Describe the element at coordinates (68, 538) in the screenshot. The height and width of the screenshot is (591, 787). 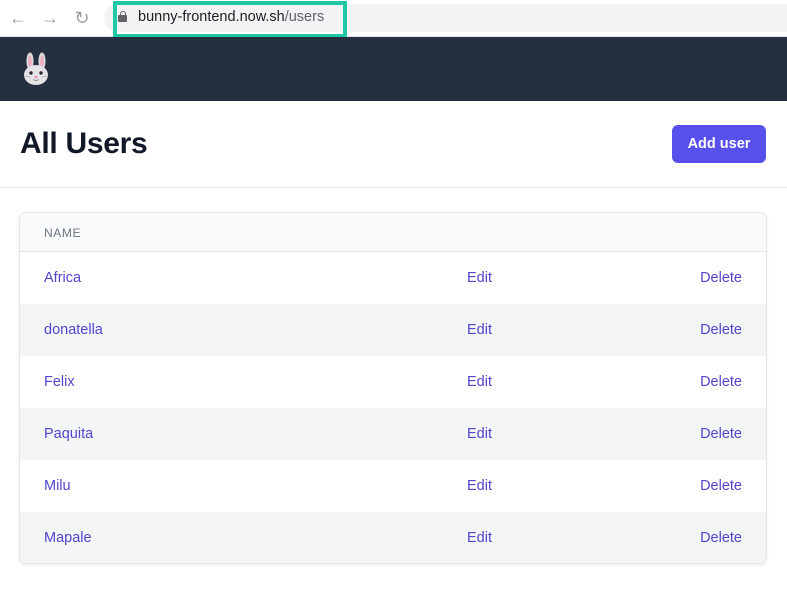
I see `user-name-link: Mapale` at that location.